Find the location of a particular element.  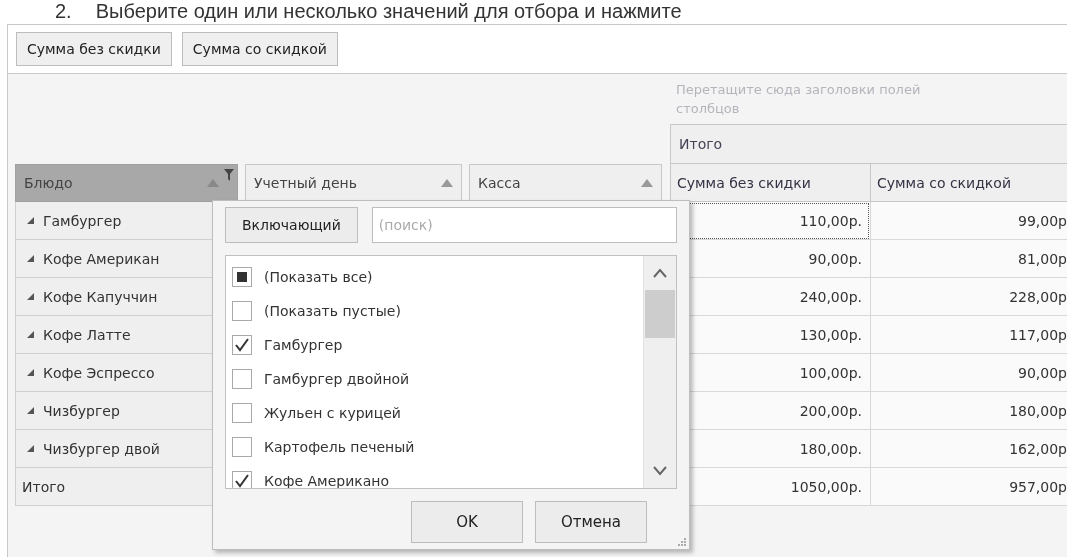

row-field-header: Блюдо is located at coordinates (126, 183).